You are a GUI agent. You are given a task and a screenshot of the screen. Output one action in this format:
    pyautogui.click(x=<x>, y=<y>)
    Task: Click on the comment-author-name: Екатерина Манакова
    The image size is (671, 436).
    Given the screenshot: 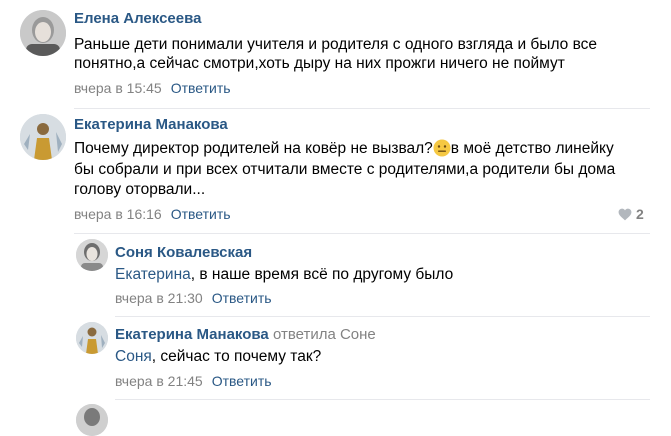 What is the action you would take?
    pyautogui.click(x=192, y=334)
    